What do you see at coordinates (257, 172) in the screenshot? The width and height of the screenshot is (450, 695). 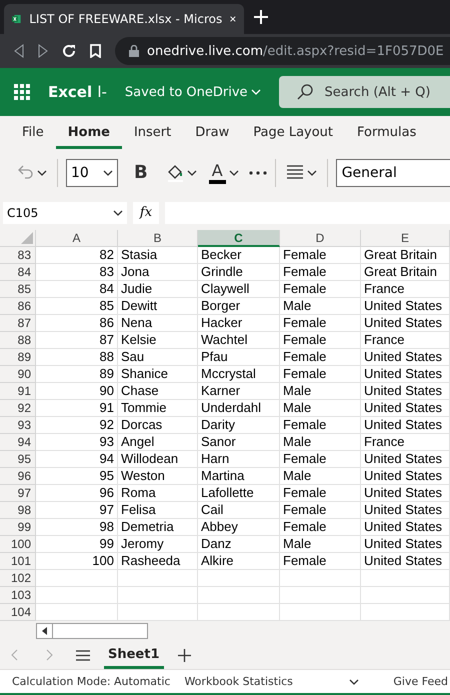 I see `more-icon` at bounding box center [257, 172].